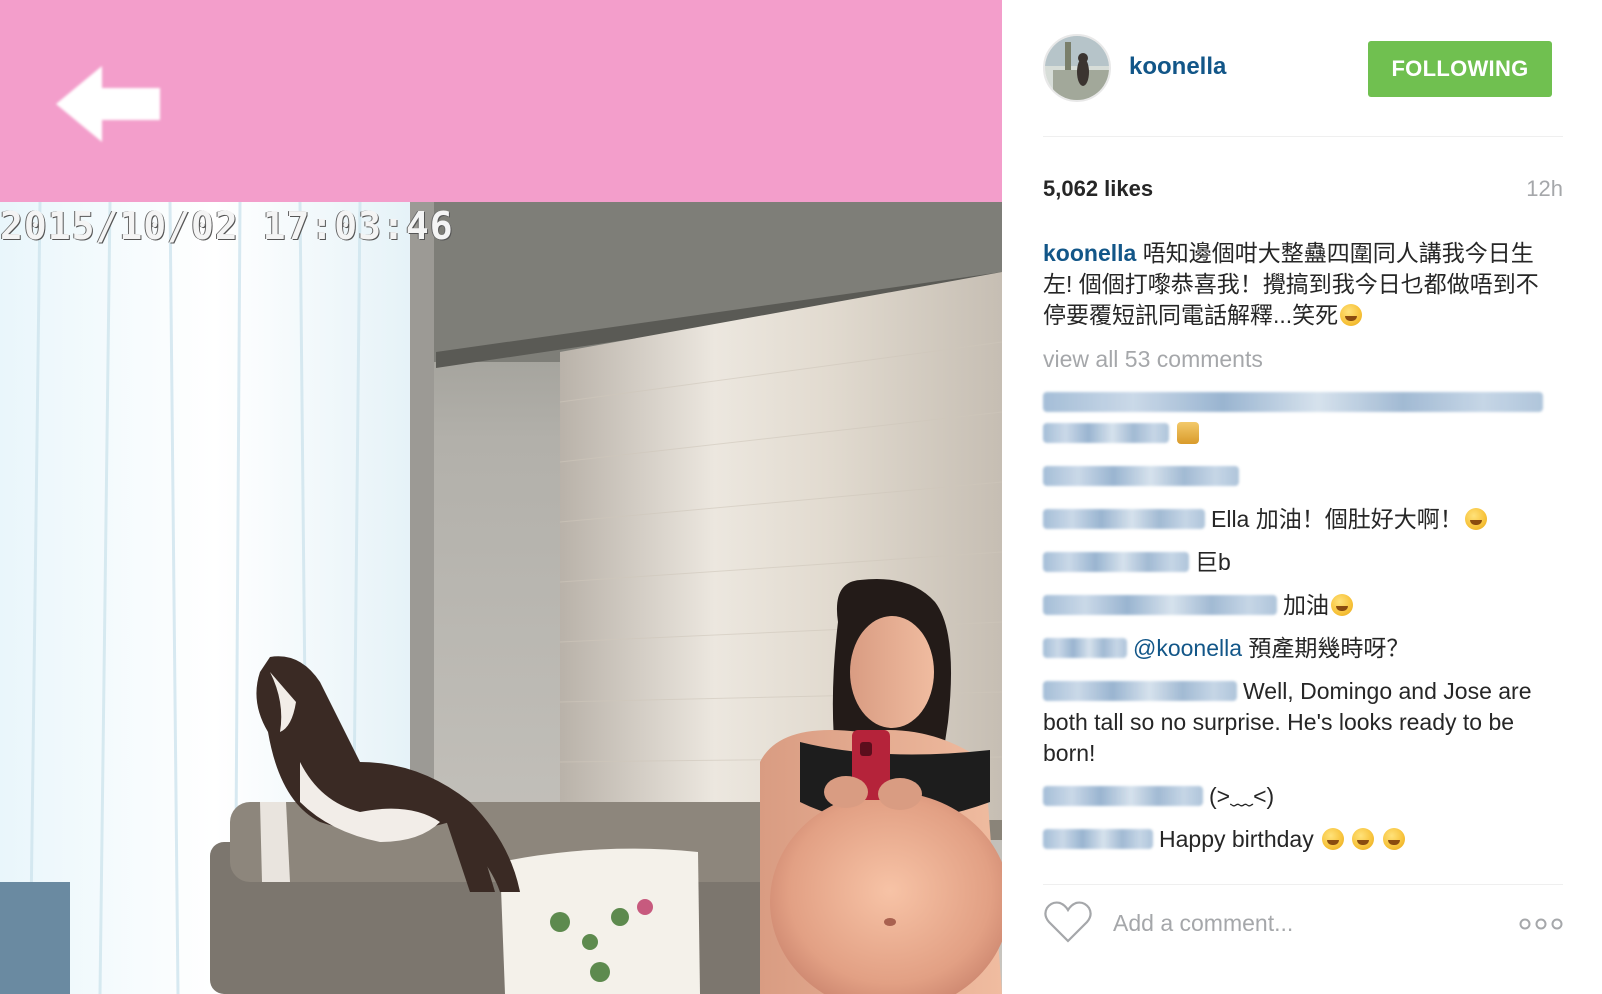 Image resolution: width=1602 pixels, height=994 pixels. What do you see at coordinates (1098, 189) in the screenshot?
I see `likes-count: 5,062 likes` at bounding box center [1098, 189].